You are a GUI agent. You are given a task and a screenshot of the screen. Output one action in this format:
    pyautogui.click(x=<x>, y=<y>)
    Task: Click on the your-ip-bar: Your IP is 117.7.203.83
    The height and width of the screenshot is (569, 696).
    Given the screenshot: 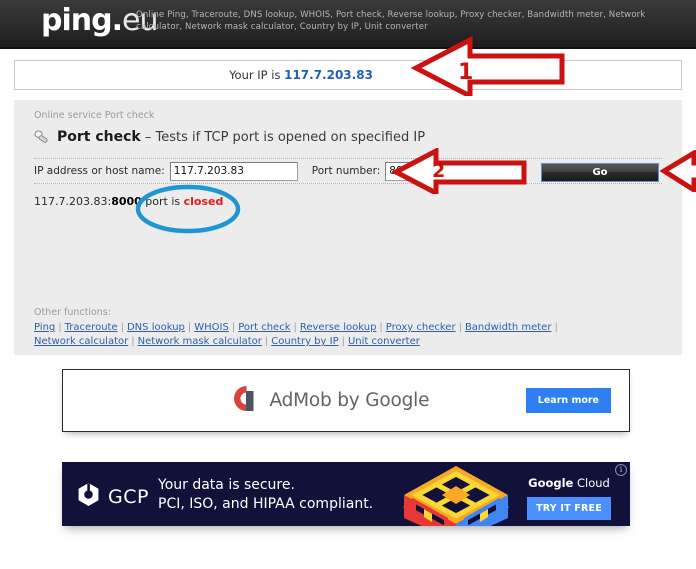 What is the action you would take?
    pyautogui.click(x=348, y=75)
    